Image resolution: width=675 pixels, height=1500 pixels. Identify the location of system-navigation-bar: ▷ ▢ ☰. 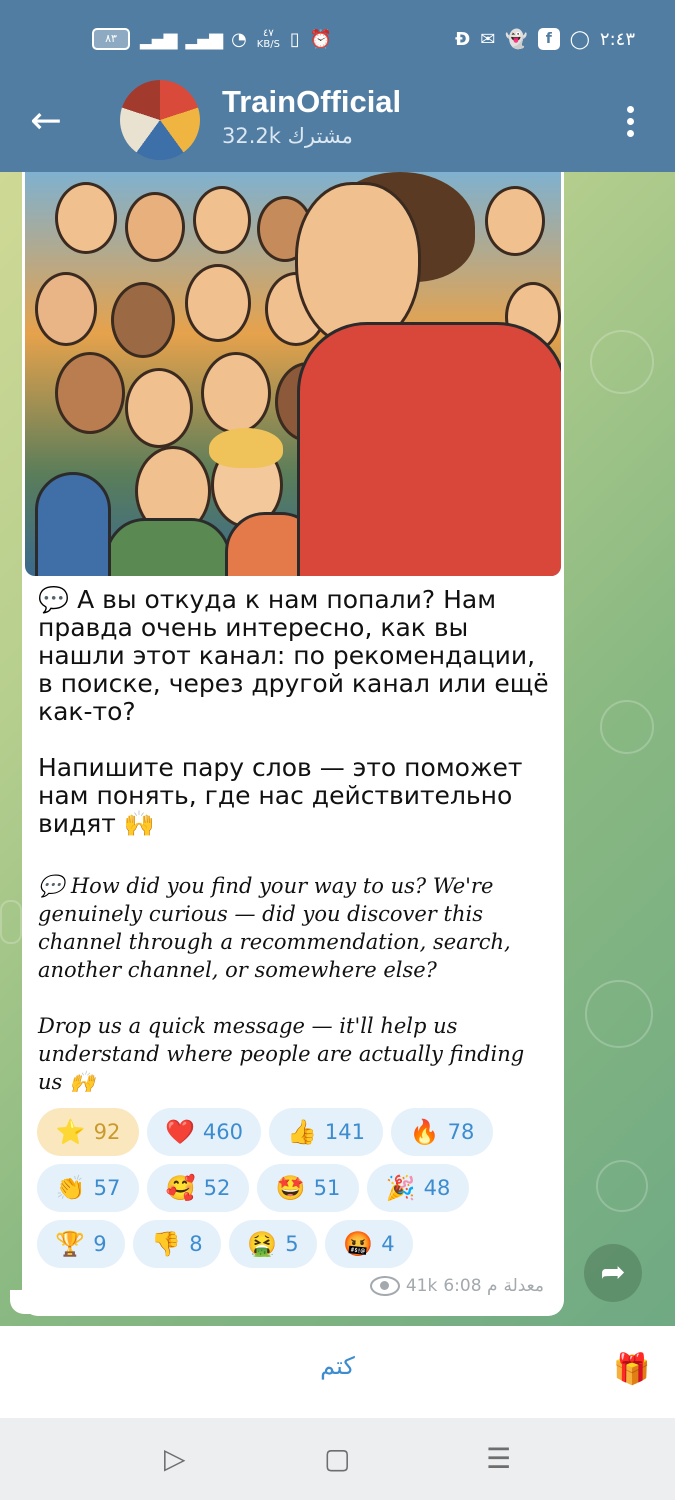
(337, 1459).